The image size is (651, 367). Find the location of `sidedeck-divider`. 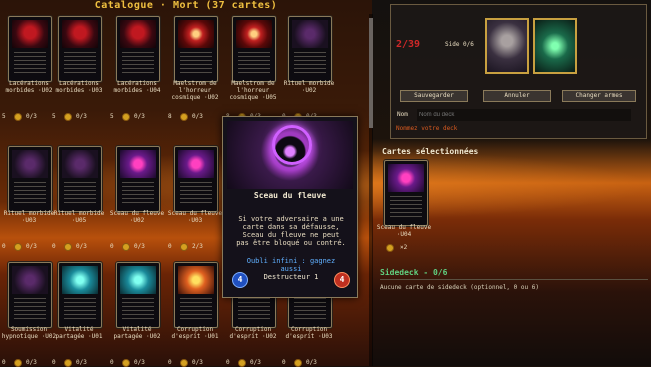

sidedeck-divider is located at coordinates (514, 279).